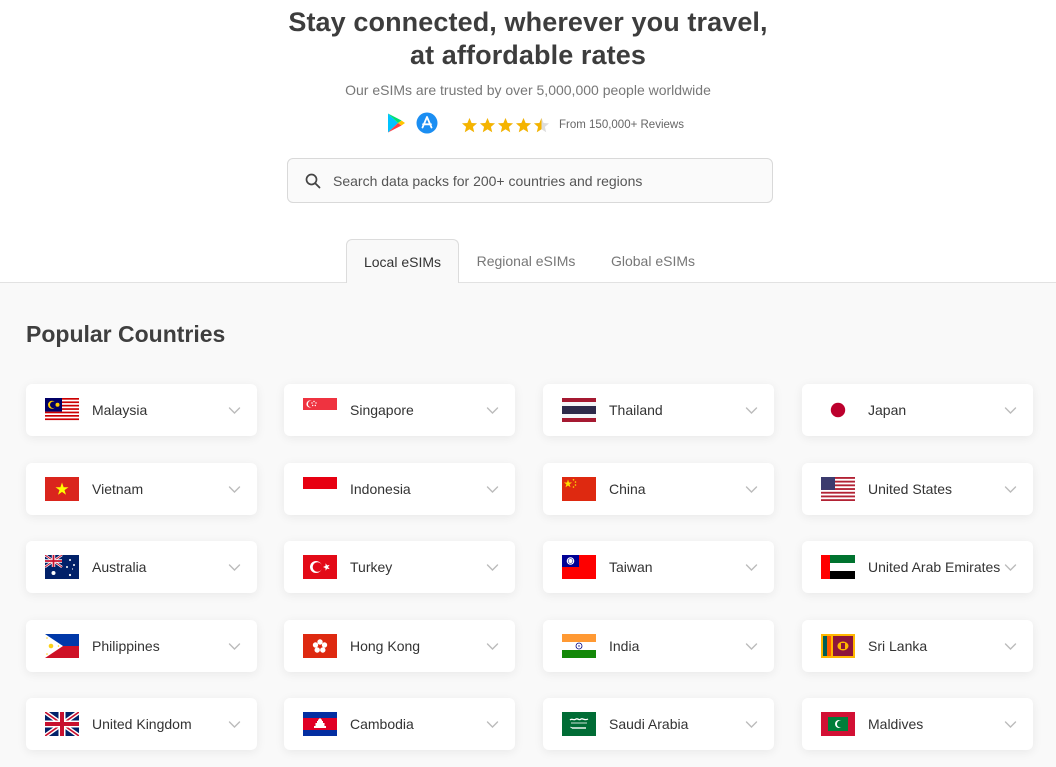 The height and width of the screenshot is (767, 1056). What do you see at coordinates (385, 646) in the screenshot?
I see `country-name: Hong Kong` at bounding box center [385, 646].